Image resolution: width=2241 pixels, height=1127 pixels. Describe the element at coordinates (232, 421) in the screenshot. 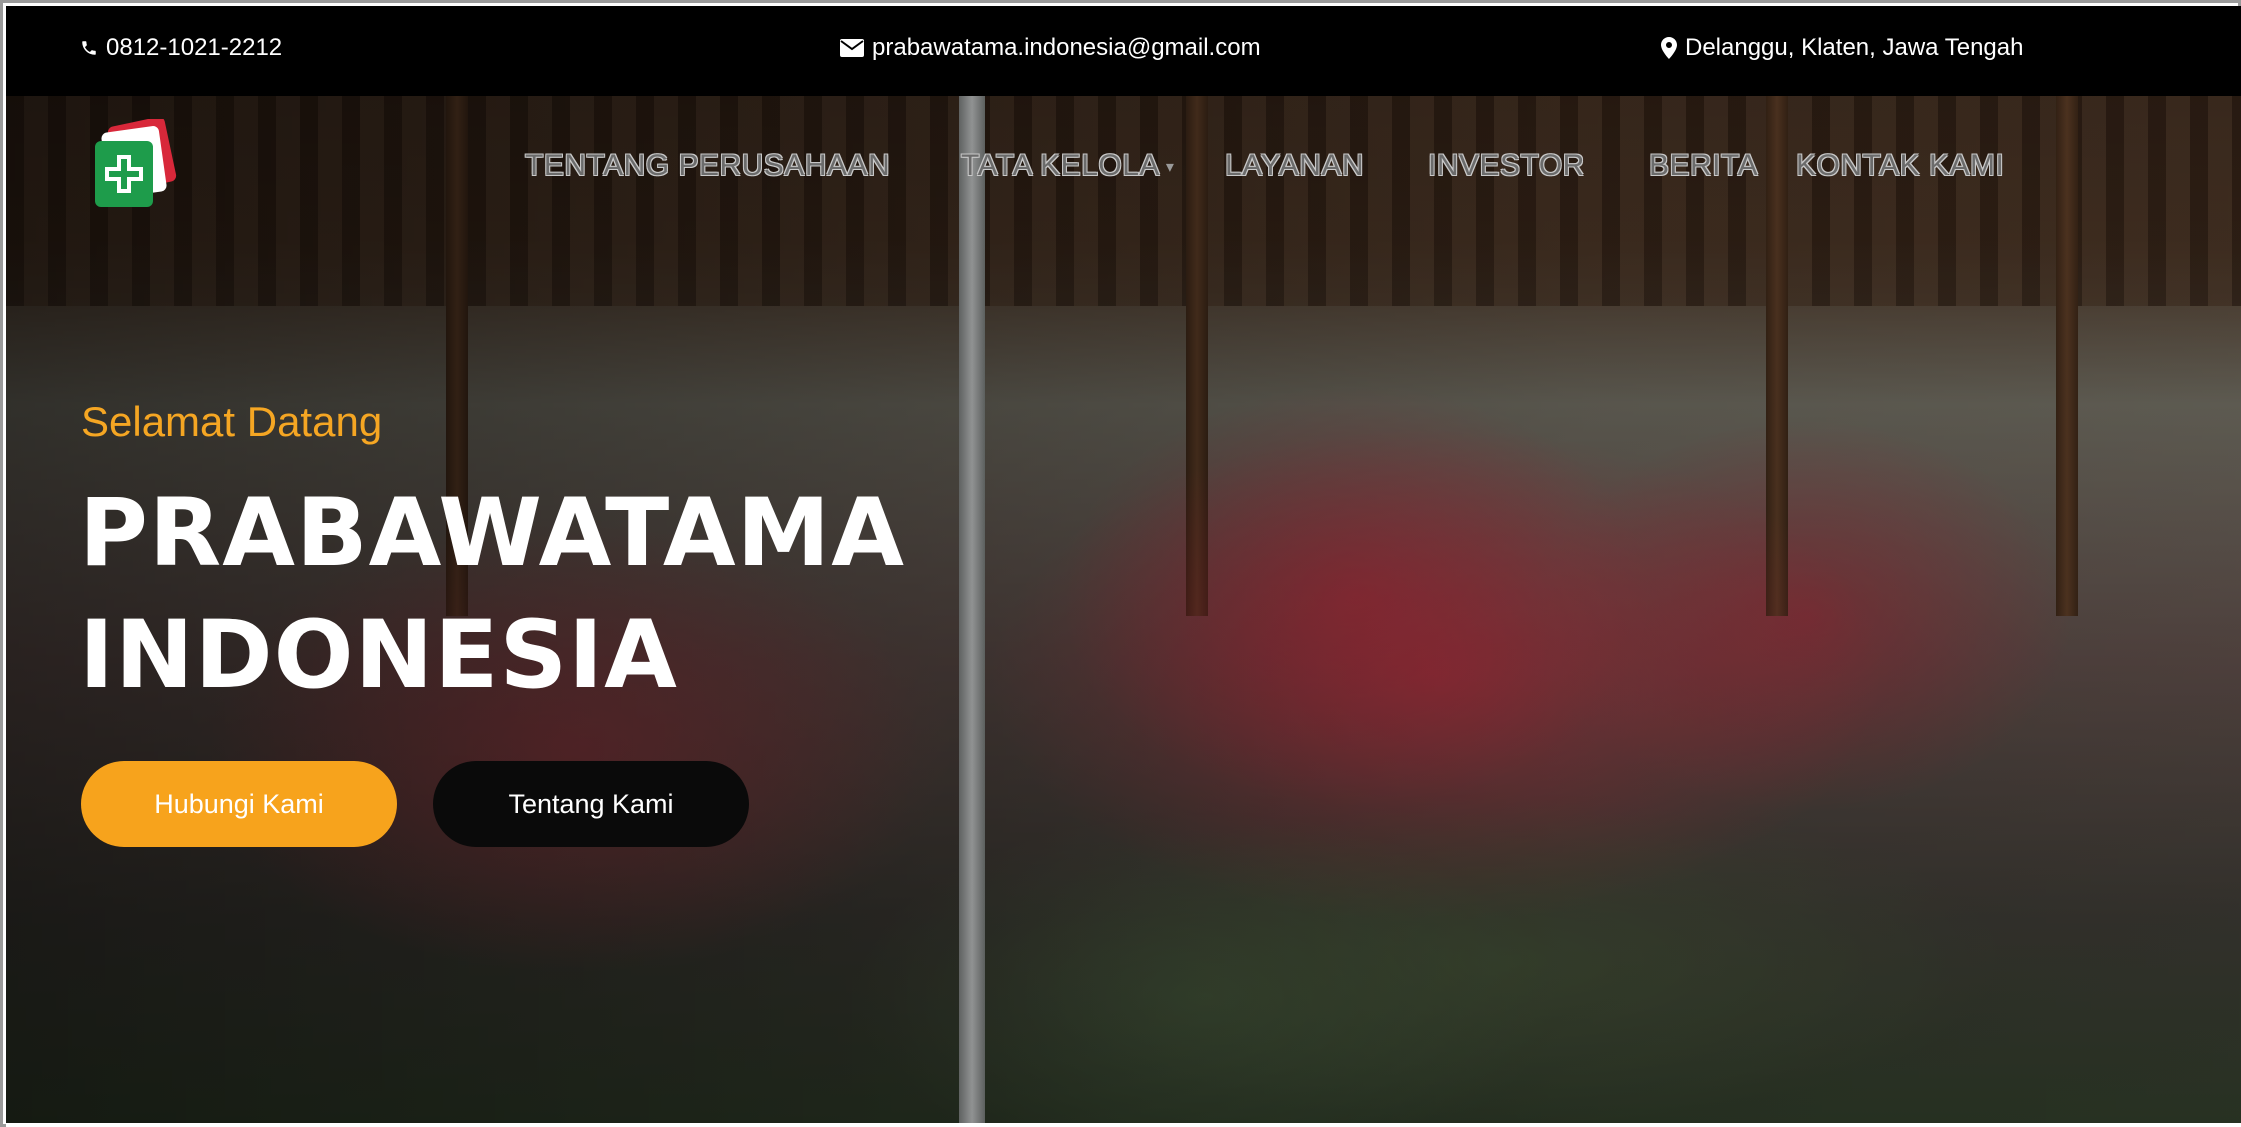

I see `hero-welcome-text: Selamat Datang` at that location.